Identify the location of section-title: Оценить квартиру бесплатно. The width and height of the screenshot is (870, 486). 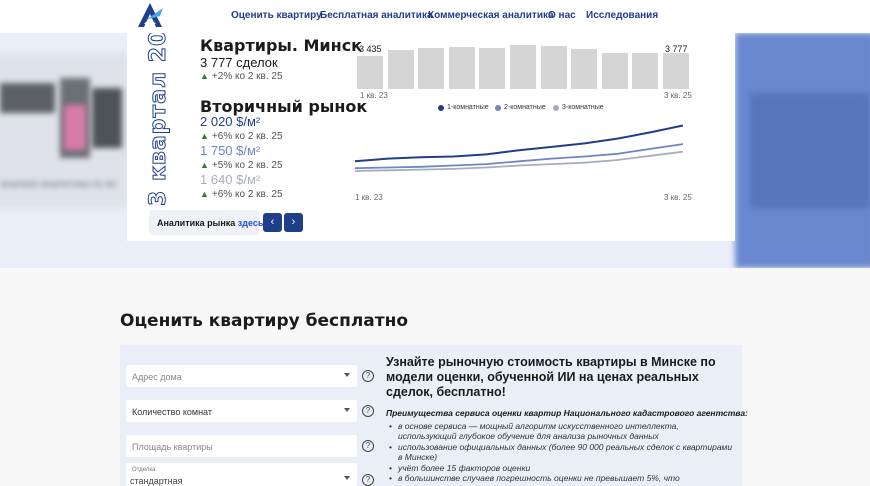
(264, 321).